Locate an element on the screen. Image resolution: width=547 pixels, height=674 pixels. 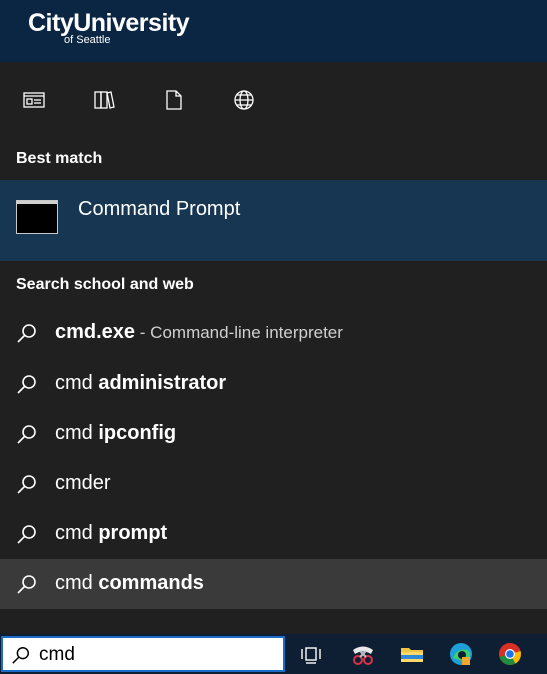
university-banner: CityUniversity of Seattle is located at coordinates (273, 31).